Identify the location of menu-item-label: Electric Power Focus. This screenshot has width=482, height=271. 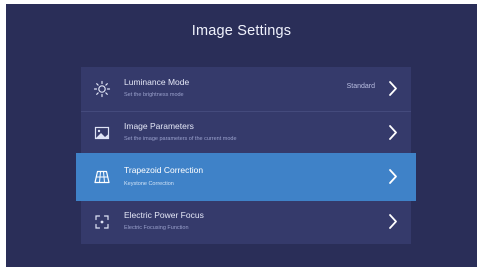
(164, 215).